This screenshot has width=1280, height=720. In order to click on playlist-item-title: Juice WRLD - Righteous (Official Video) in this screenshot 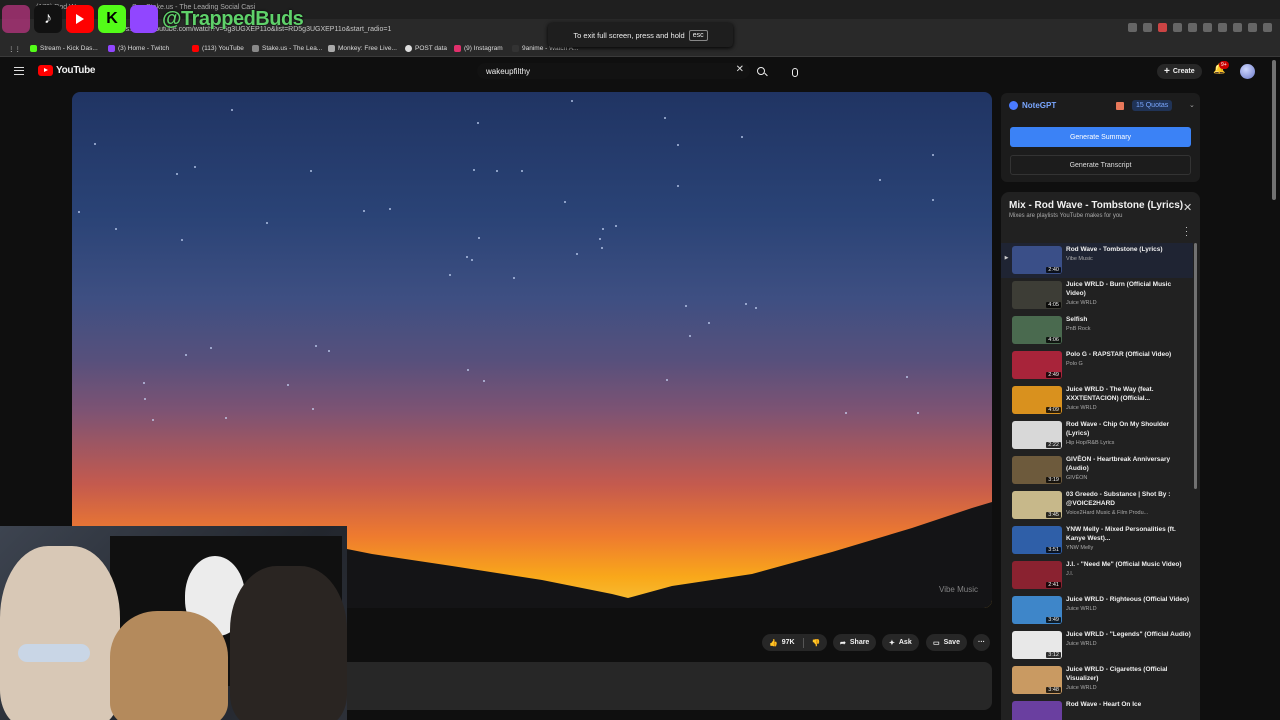, I will do `click(1129, 599)`.